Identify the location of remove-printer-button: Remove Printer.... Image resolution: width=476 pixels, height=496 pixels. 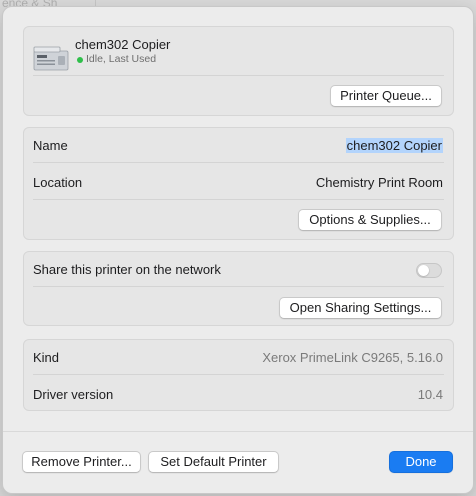
(81, 462).